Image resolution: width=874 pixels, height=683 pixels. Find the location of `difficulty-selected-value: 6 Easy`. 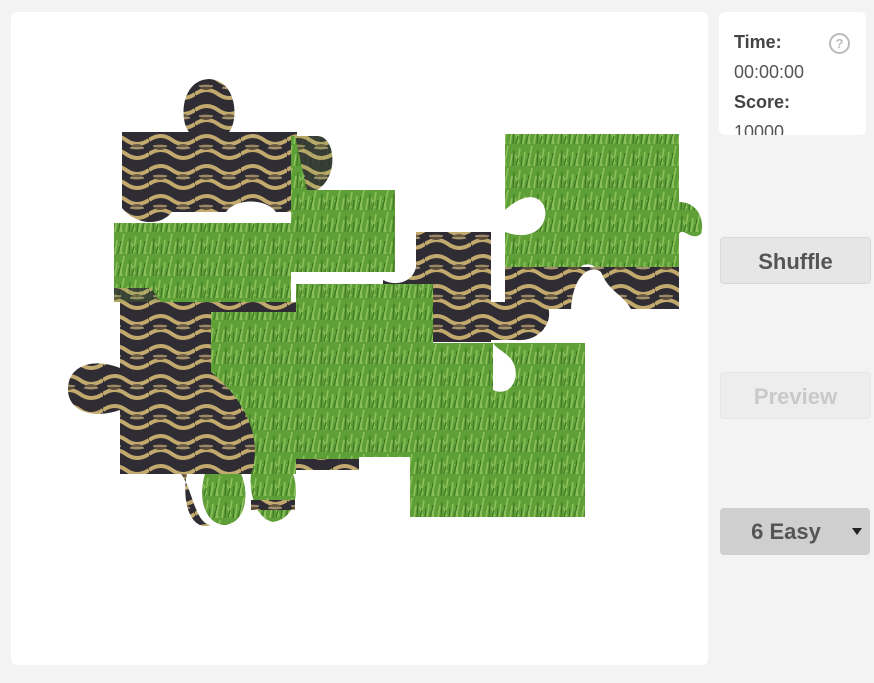

difficulty-selected-value: 6 Easy is located at coordinates (786, 531).